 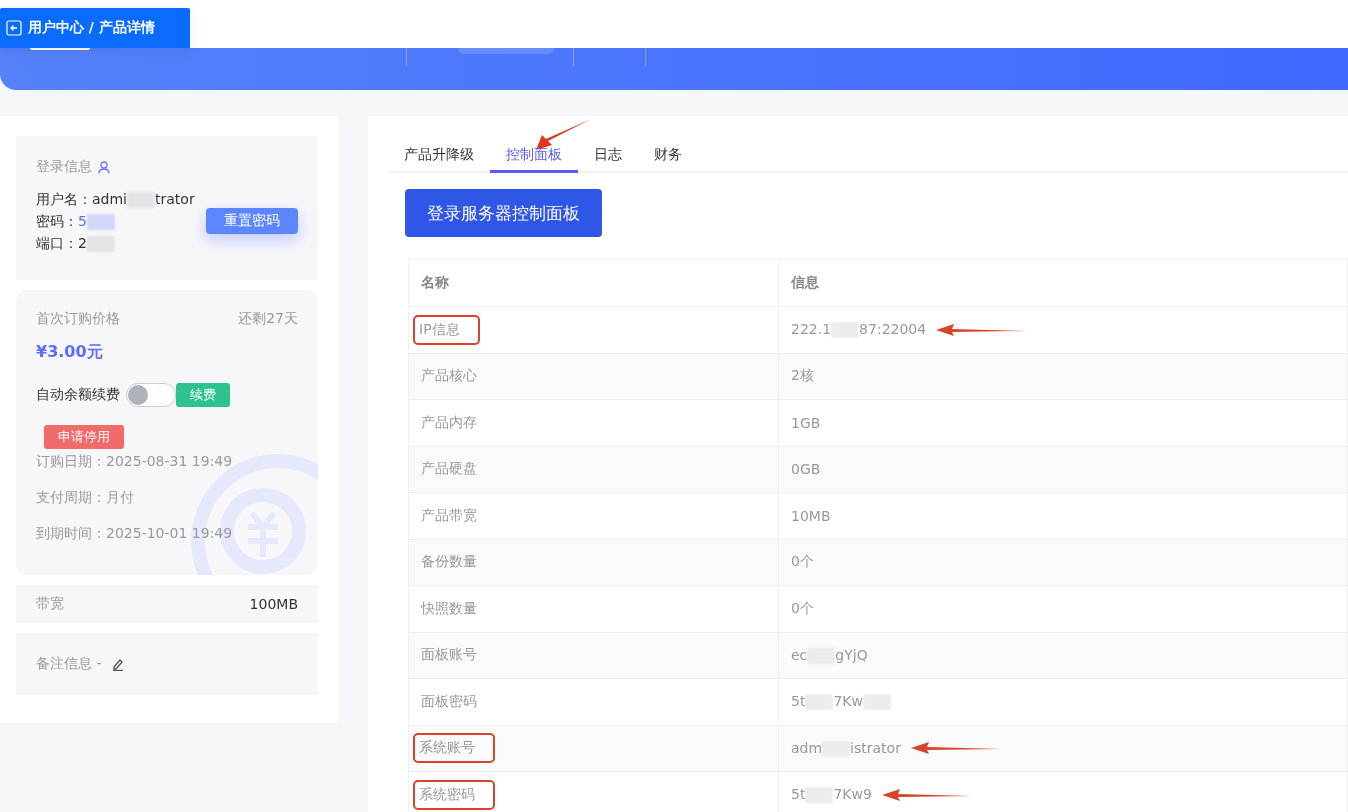 I want to click on detail-text: 支付周期：月付, so click(x=85, y=498).